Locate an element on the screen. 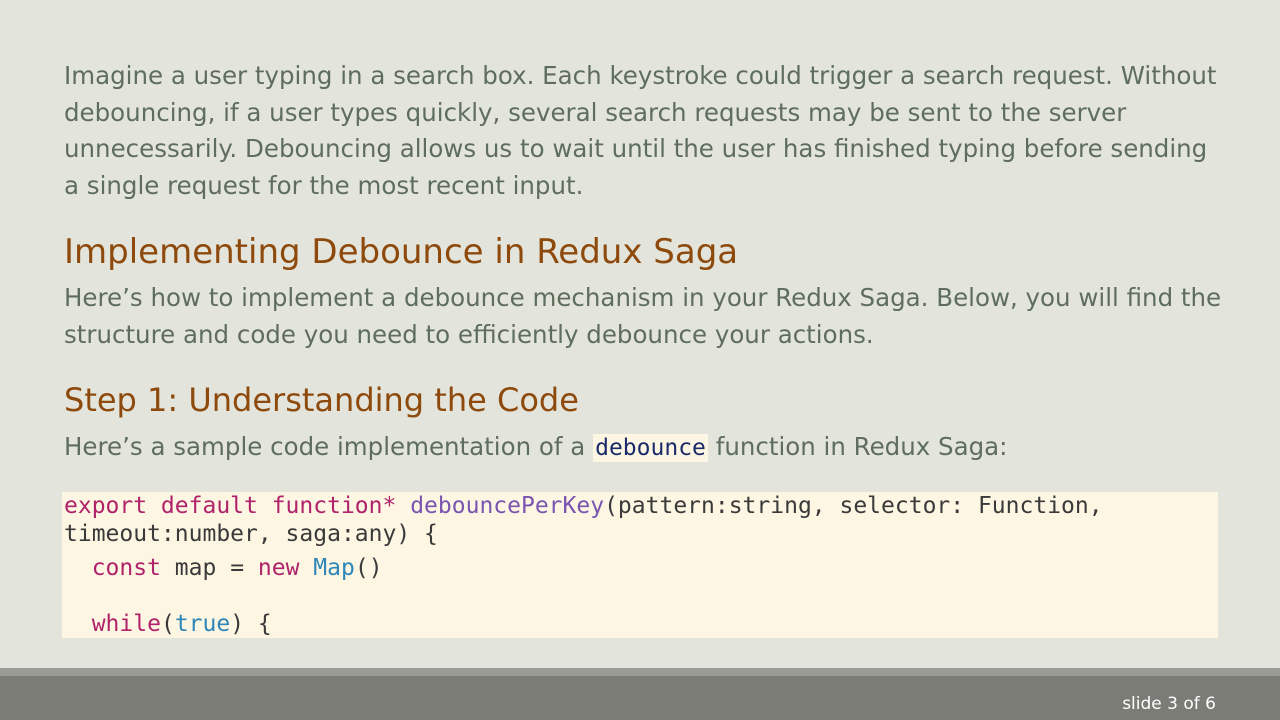 The width and height of the screenshot is (1280, 720). code-function-name: debouncePerKey is located at coordinates (507, 506).